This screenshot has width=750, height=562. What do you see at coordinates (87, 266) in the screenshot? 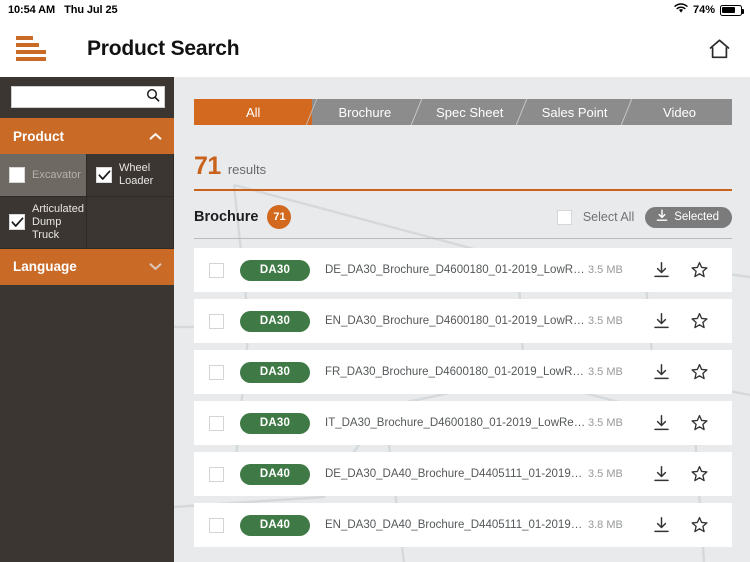
I see `sidebar-section-language: Language` at bounding box center [87, 266].